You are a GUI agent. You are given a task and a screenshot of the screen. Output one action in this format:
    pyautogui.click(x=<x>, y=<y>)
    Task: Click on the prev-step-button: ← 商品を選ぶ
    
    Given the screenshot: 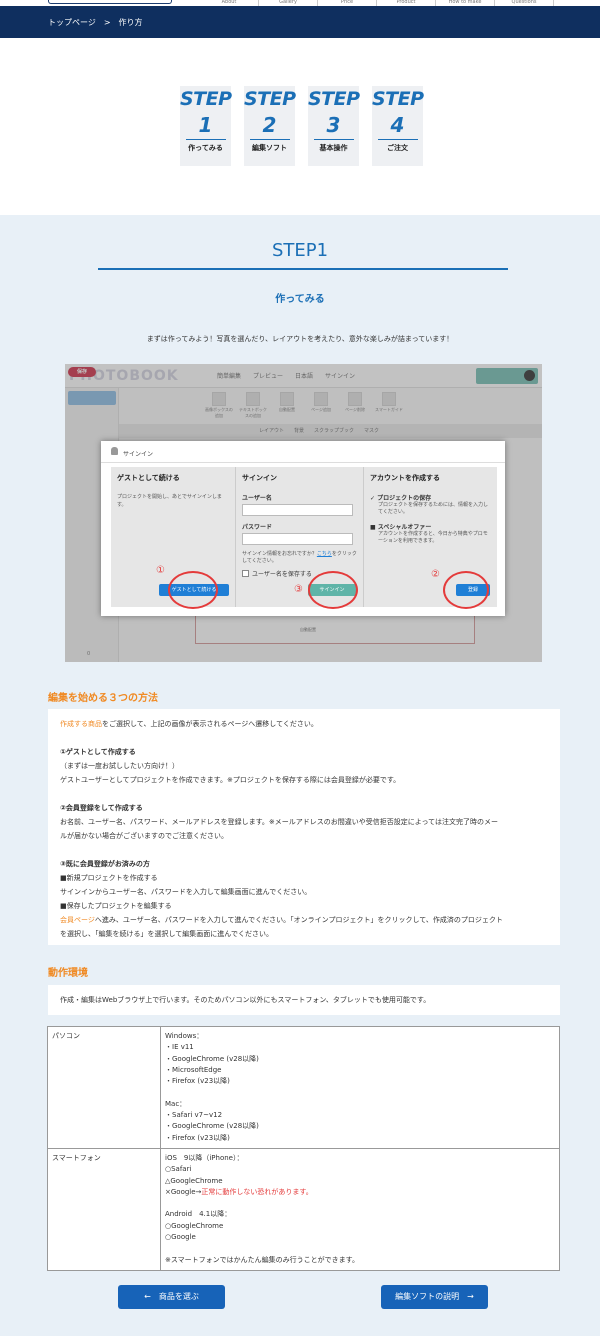 What is the action you would take?
    pyautogui.click(x=171, y=1297)
    